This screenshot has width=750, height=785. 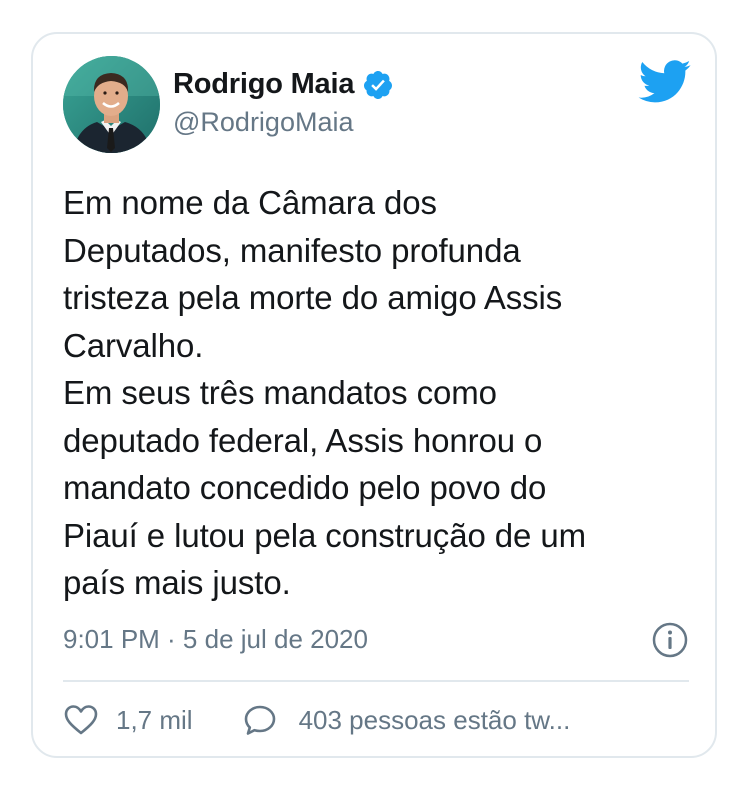 I want to click on info-icon, so click(x=670, y=640).